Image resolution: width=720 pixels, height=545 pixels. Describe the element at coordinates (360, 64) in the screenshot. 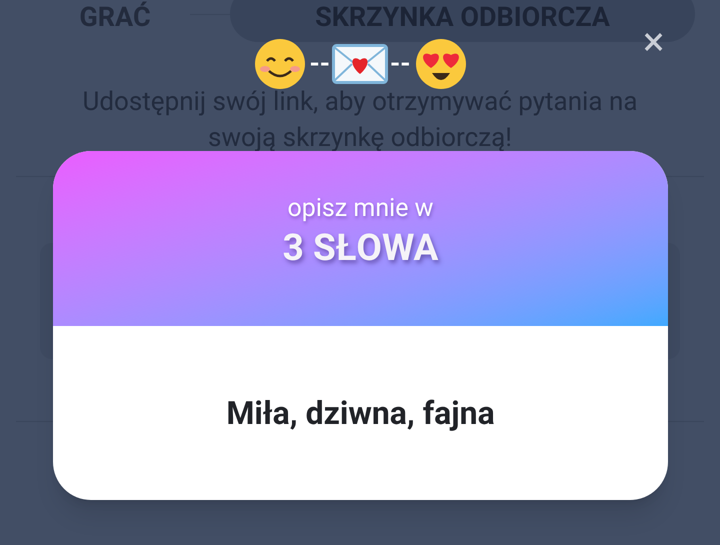

I see `envelope-heart-icon` at that location.